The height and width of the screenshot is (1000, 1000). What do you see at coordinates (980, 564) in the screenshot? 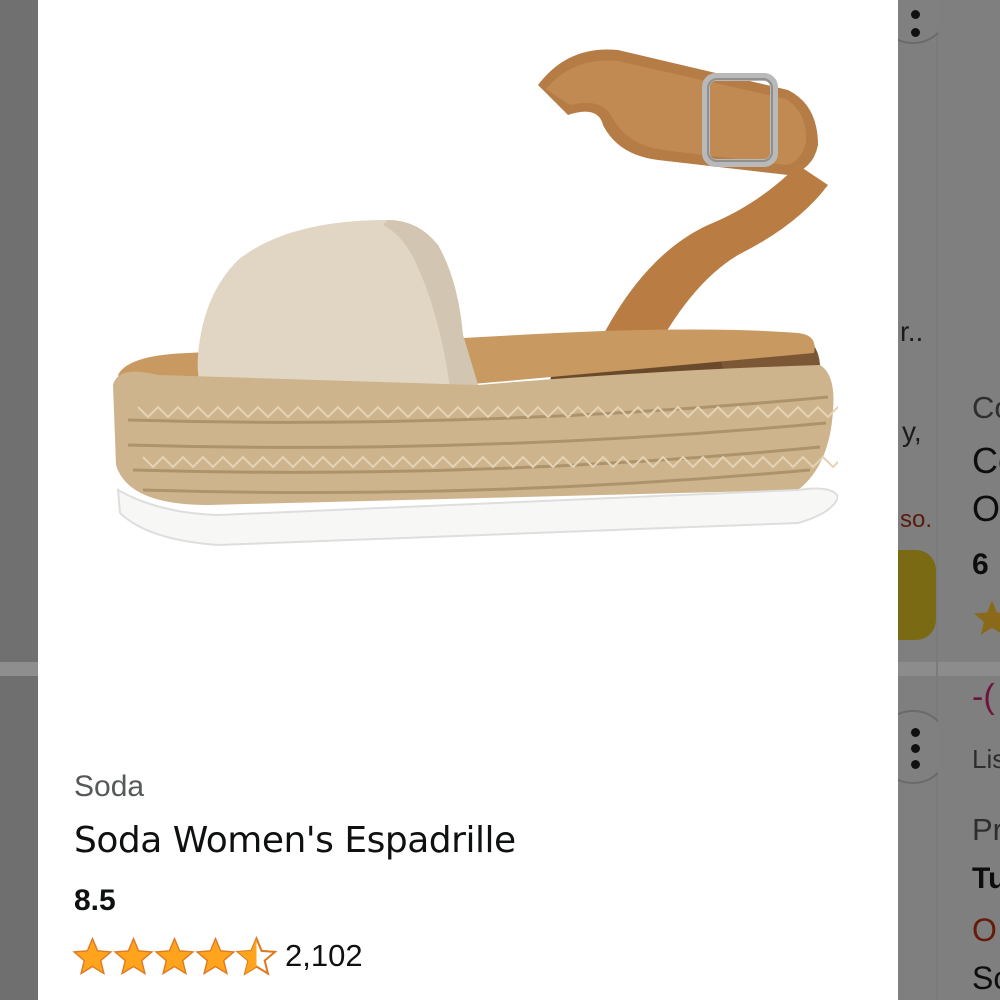
I see `adjacent-card-size: 6` at bounding box center [980, 564].